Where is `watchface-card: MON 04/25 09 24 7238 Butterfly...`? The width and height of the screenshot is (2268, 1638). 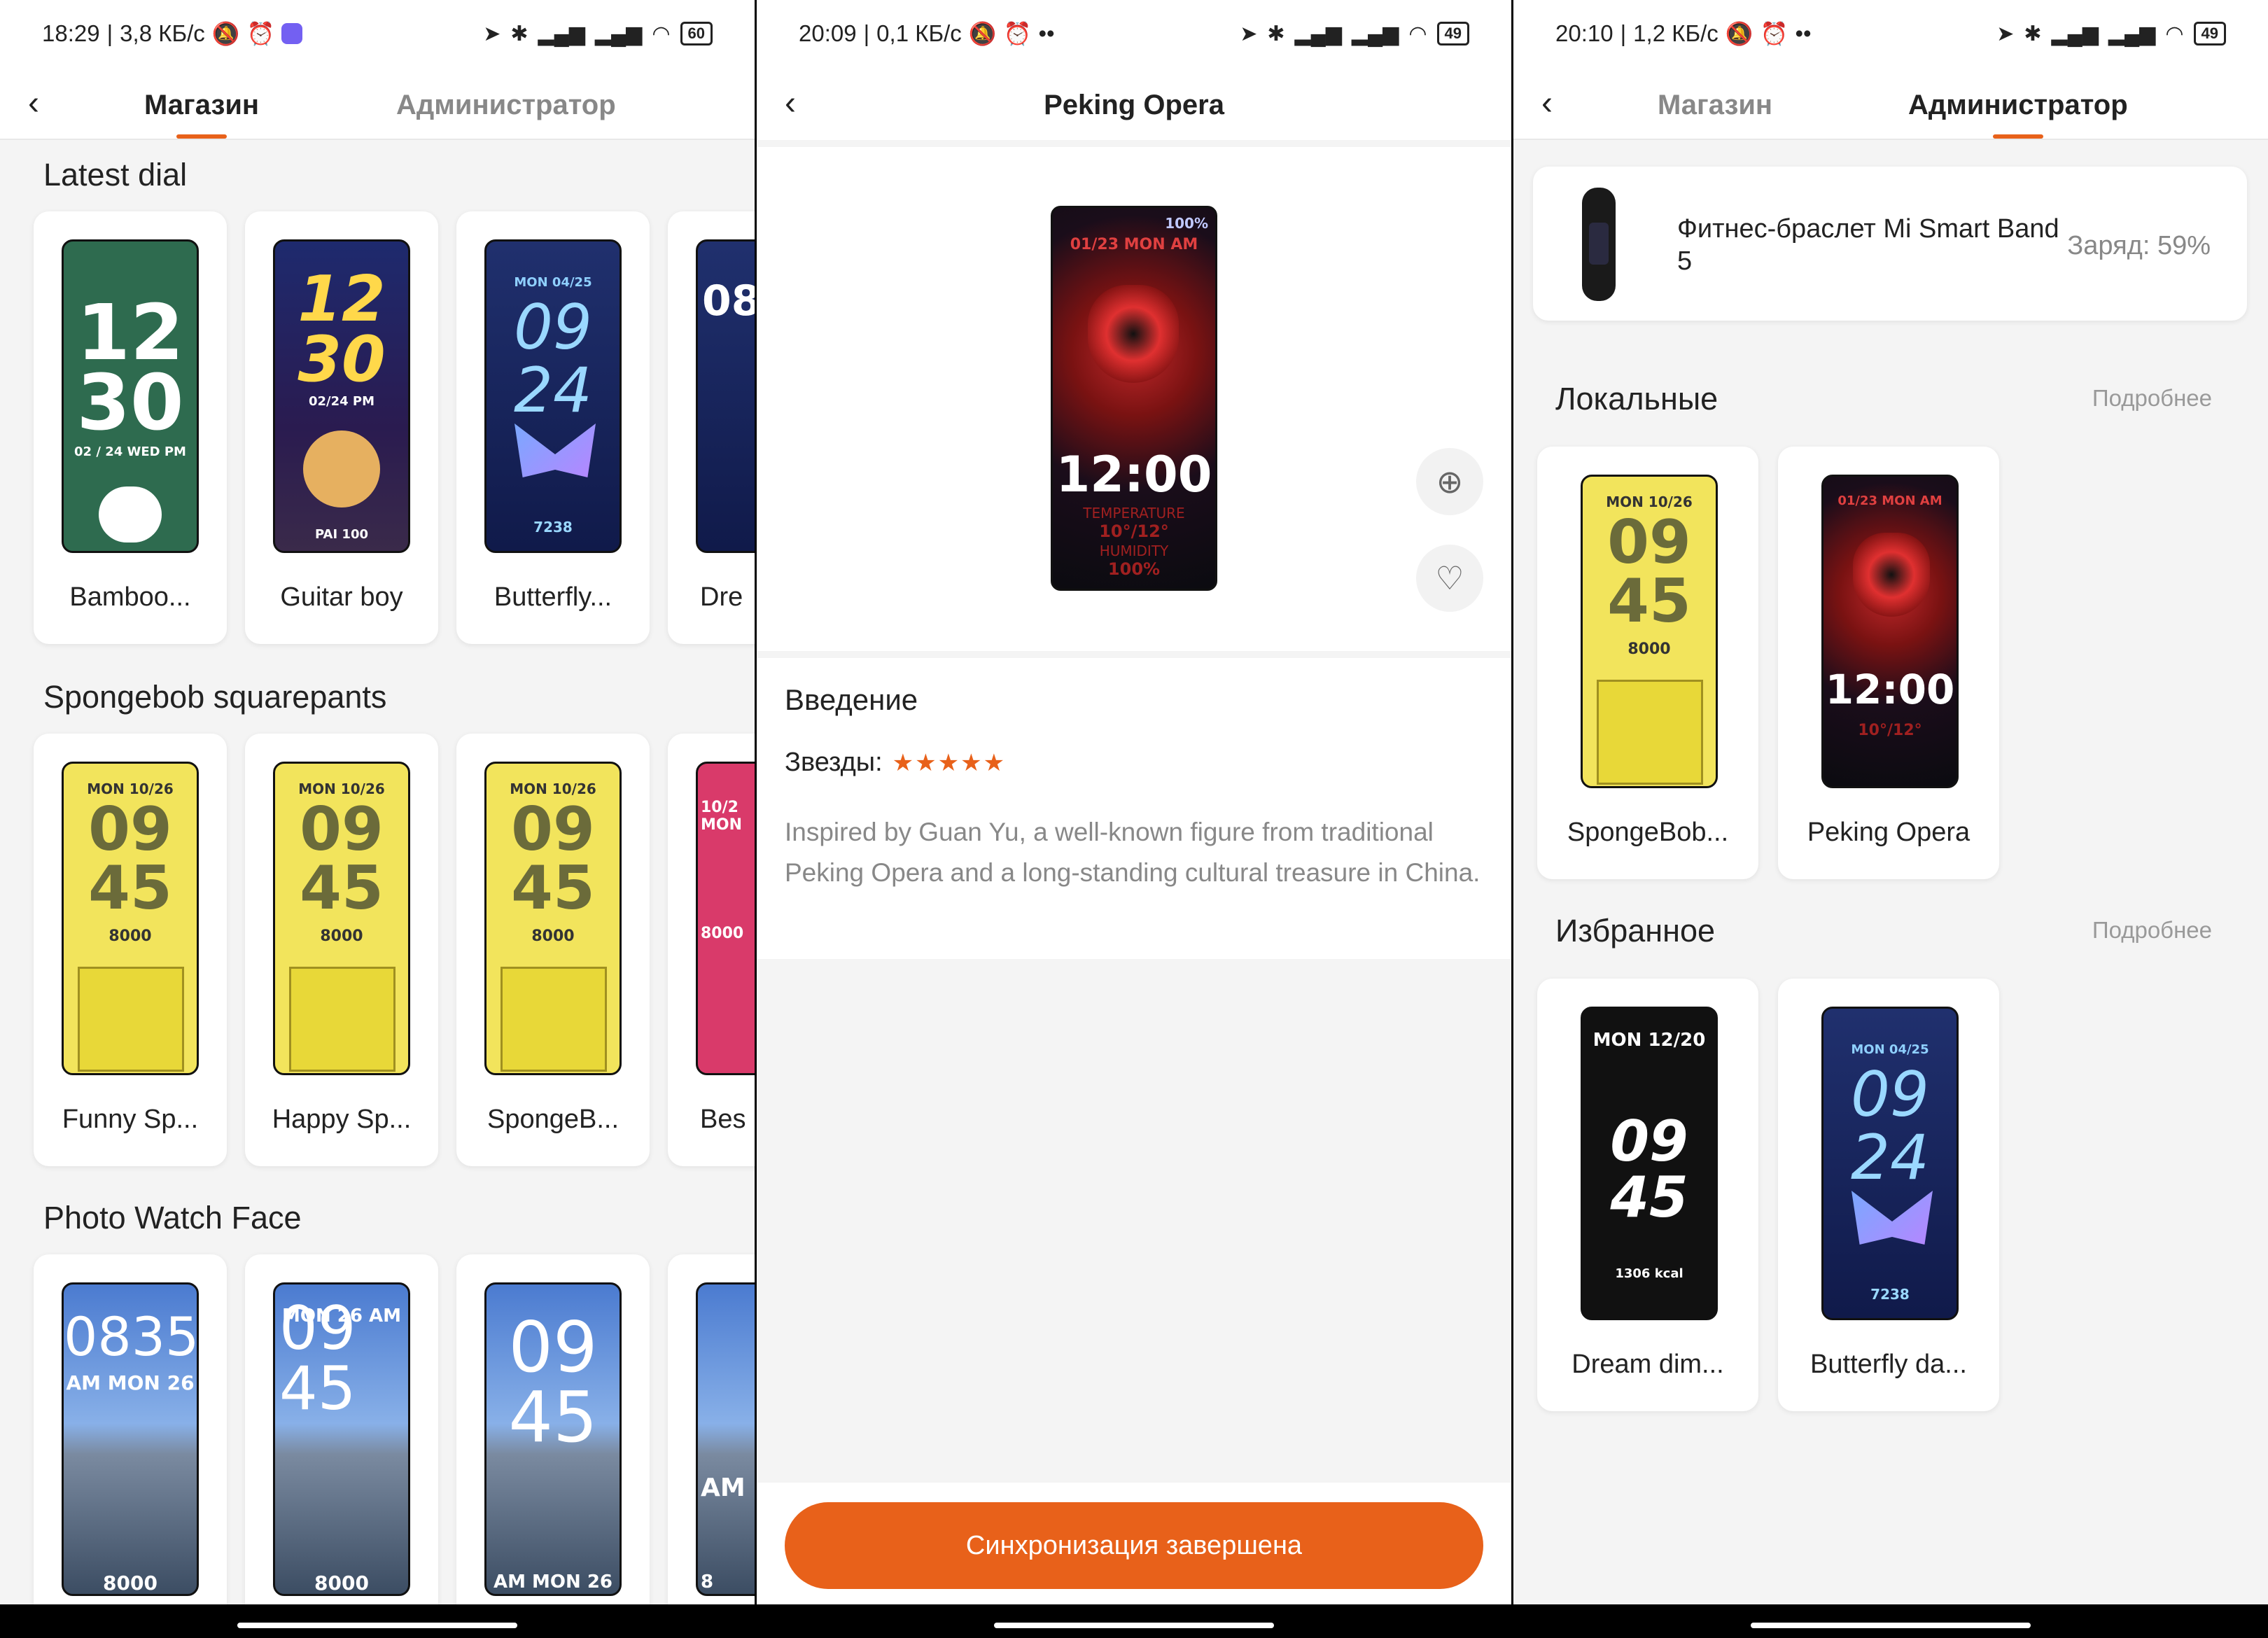 watchface-card: MON 04/25 09 24 7238 Butterfly... is located at coordinates (553, 427).